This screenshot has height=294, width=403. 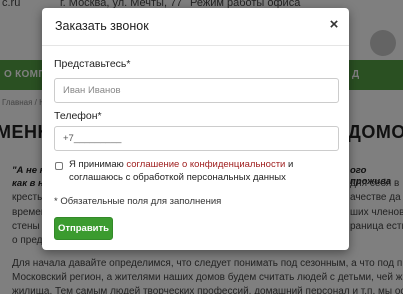 What do you see at coordinates (98, 164) in the screenshot?
I see `agree-prefix: Я принимаю` at bounding box center [98, 164].